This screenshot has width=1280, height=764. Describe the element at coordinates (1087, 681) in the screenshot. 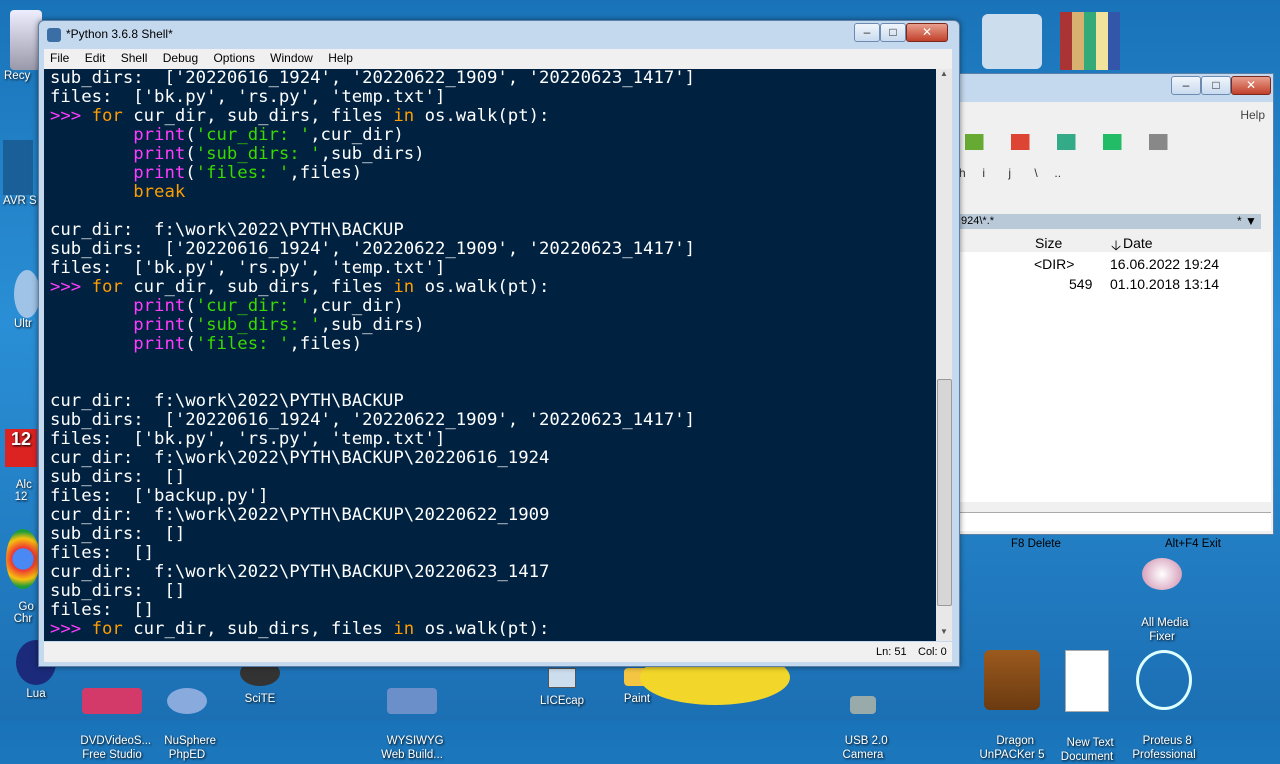

I see `text-document-icon` at that location.